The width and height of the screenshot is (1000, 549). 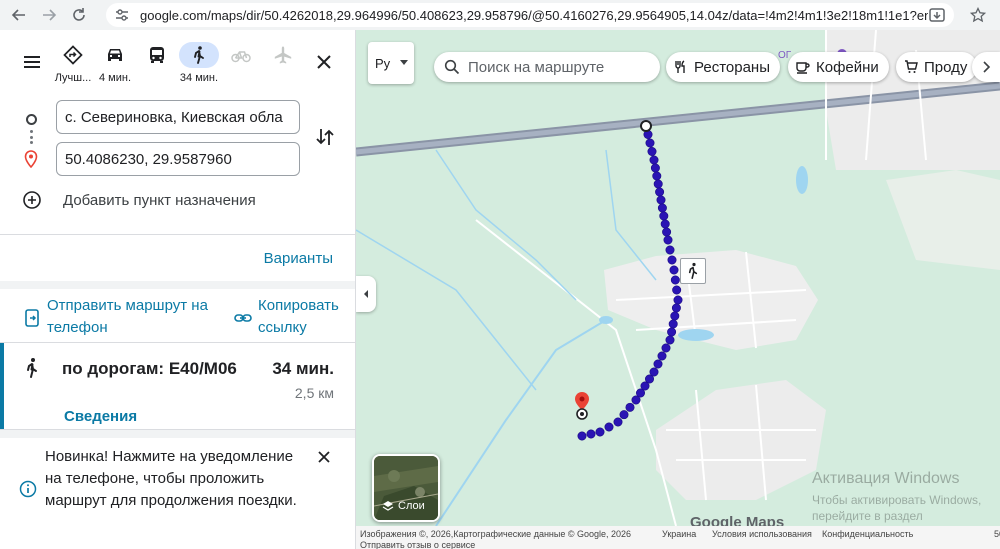 What do you see at coordinates (937, 15) in the screenshot?
I see `open-in-app-icon` at bounding box center [937, 15].